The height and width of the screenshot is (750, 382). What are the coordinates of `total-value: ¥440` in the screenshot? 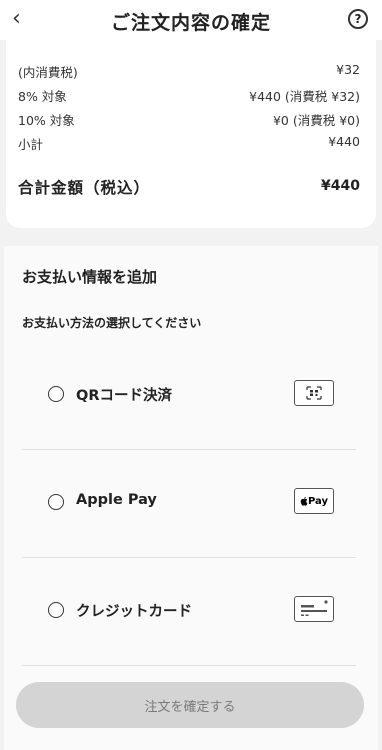 It's located at (340, 186).